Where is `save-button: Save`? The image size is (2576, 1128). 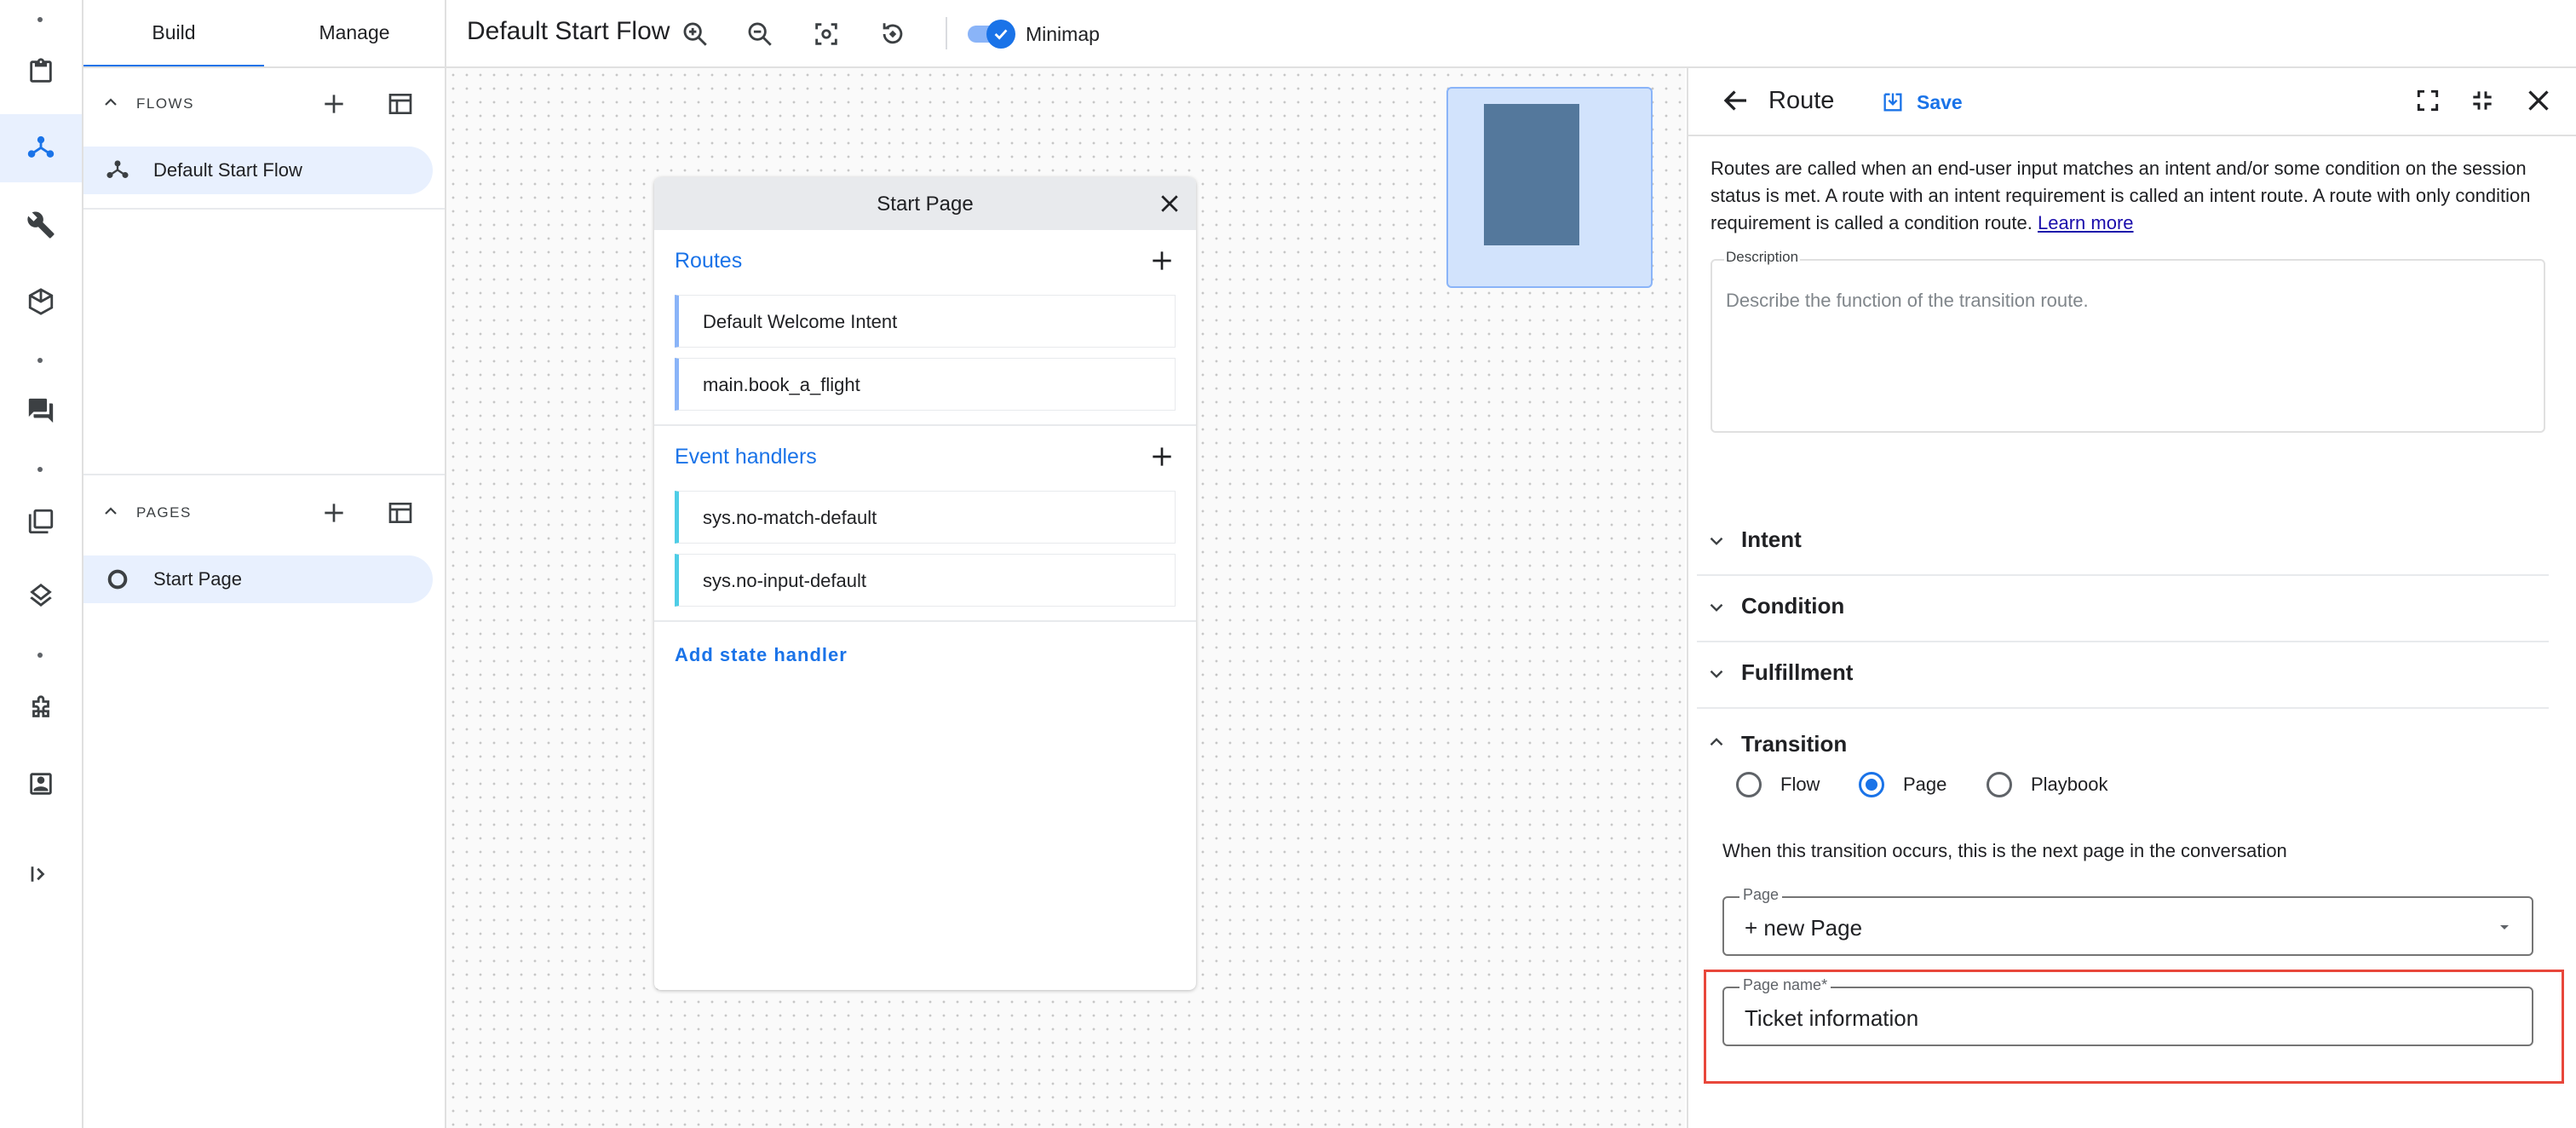 save-button: Save is located at coordinates (1922, 102).